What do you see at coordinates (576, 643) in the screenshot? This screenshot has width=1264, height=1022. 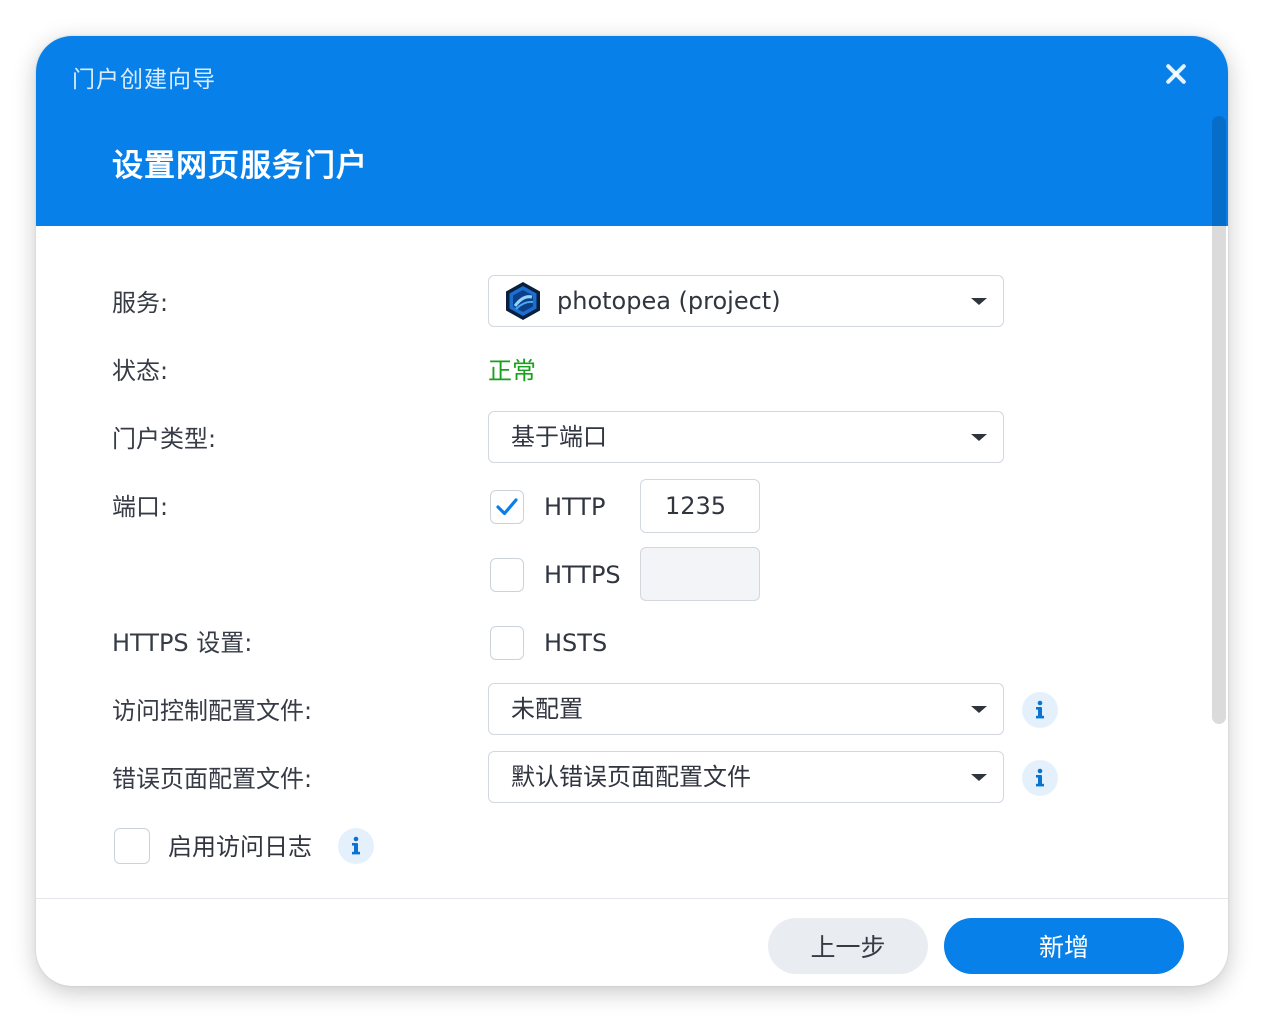 I see `hsts-label: HSTS` at bounding box center [576, 643].